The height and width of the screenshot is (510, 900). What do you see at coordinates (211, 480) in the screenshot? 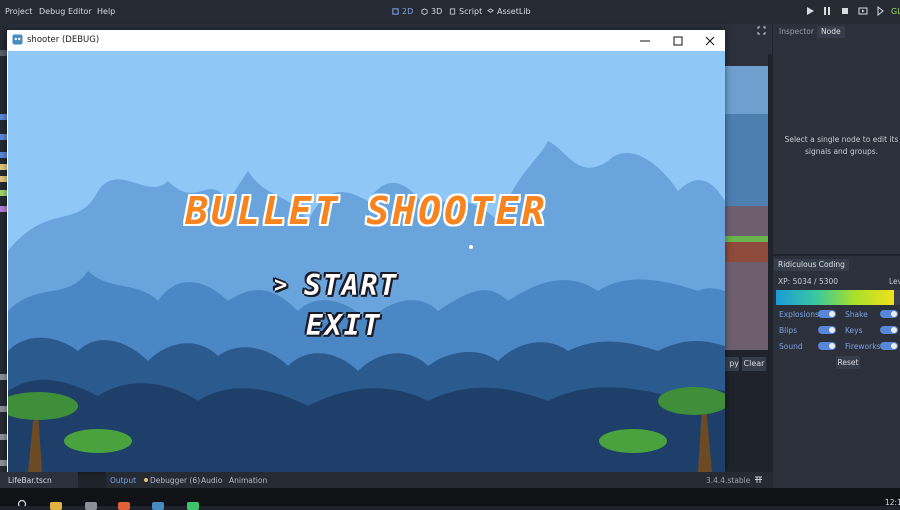
I see `tab-audio: Audio` at bounding box center [211, 480].